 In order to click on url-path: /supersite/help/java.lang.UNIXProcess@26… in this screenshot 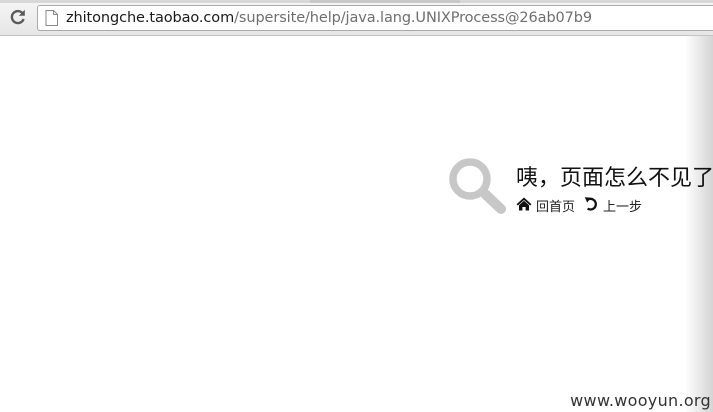, I will do `click(413, 18)`.